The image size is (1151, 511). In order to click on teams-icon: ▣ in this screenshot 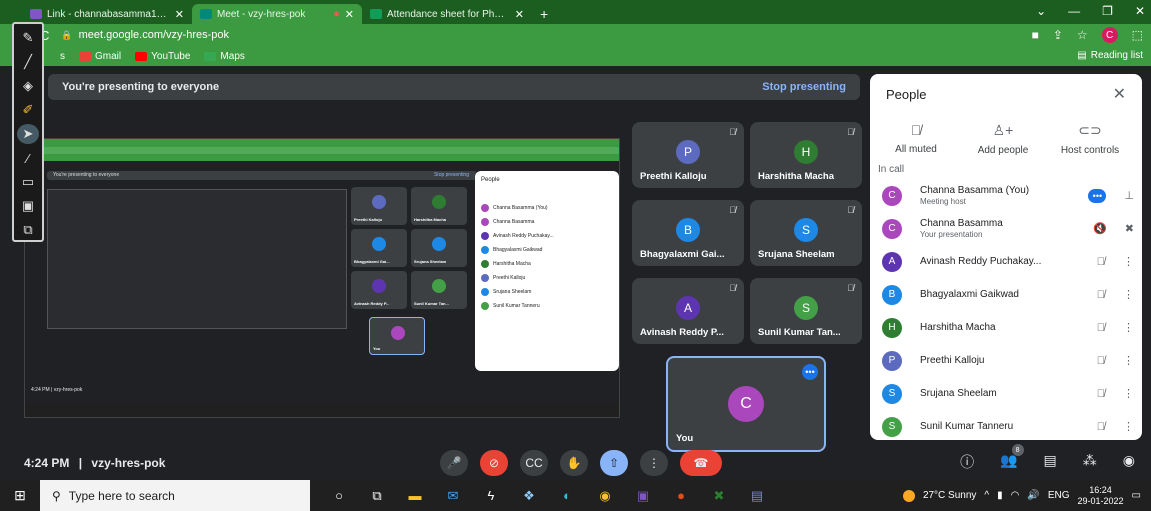, I will do `click(643, 496)`.